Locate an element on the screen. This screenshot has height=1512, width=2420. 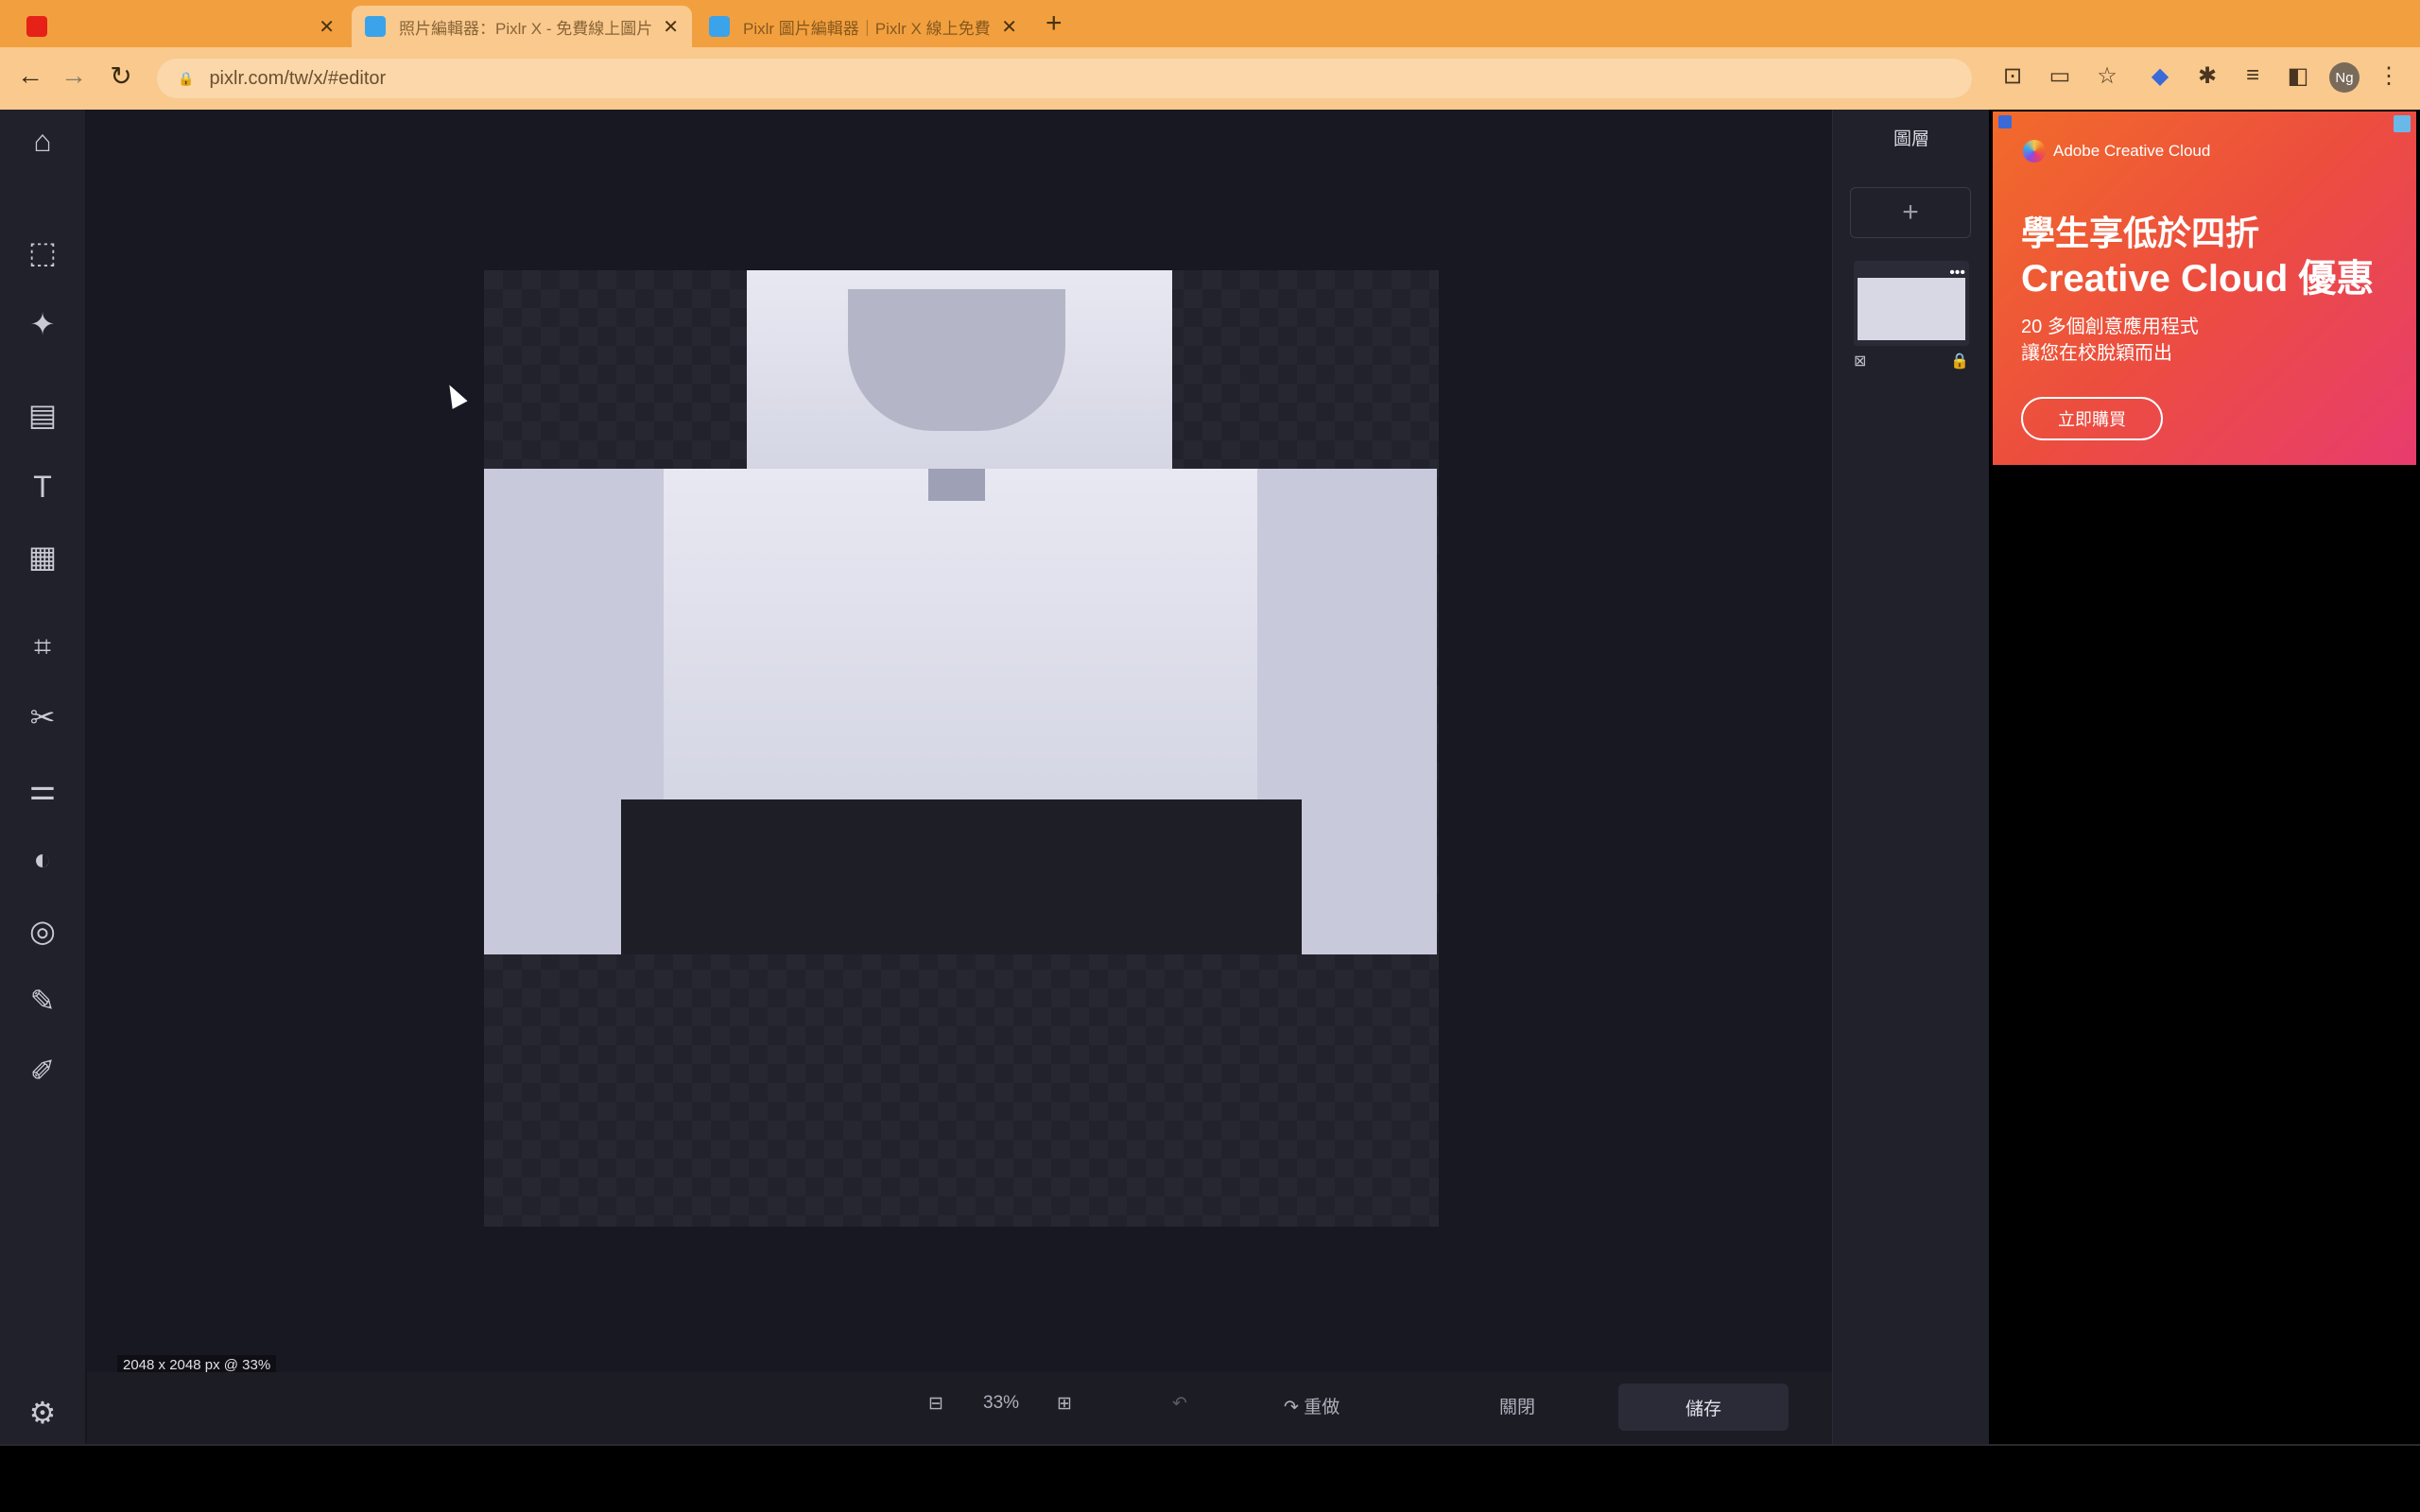
ad-cta-button: 立即購買 is located at coordinates (2092, 418).